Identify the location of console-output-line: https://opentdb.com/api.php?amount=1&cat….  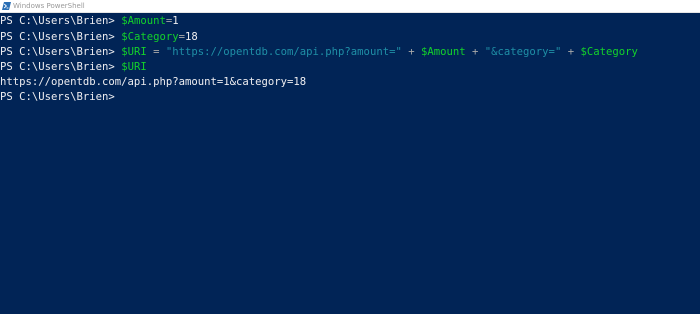
(153, 82).